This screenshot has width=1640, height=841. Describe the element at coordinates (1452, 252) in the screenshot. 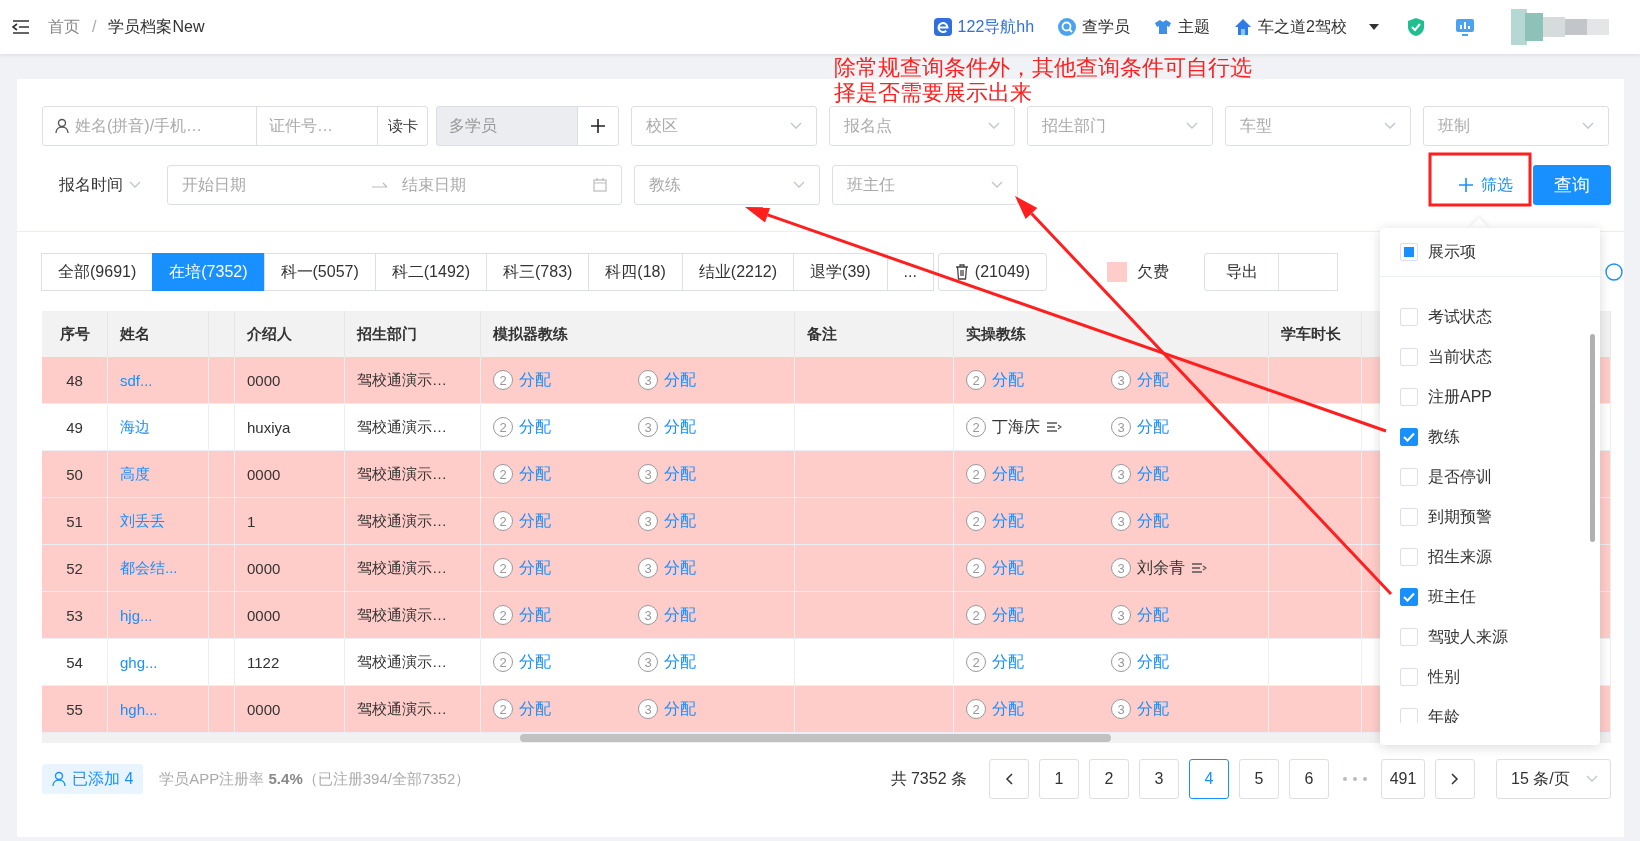

I see `checkbox-label: 展示项` at that location.